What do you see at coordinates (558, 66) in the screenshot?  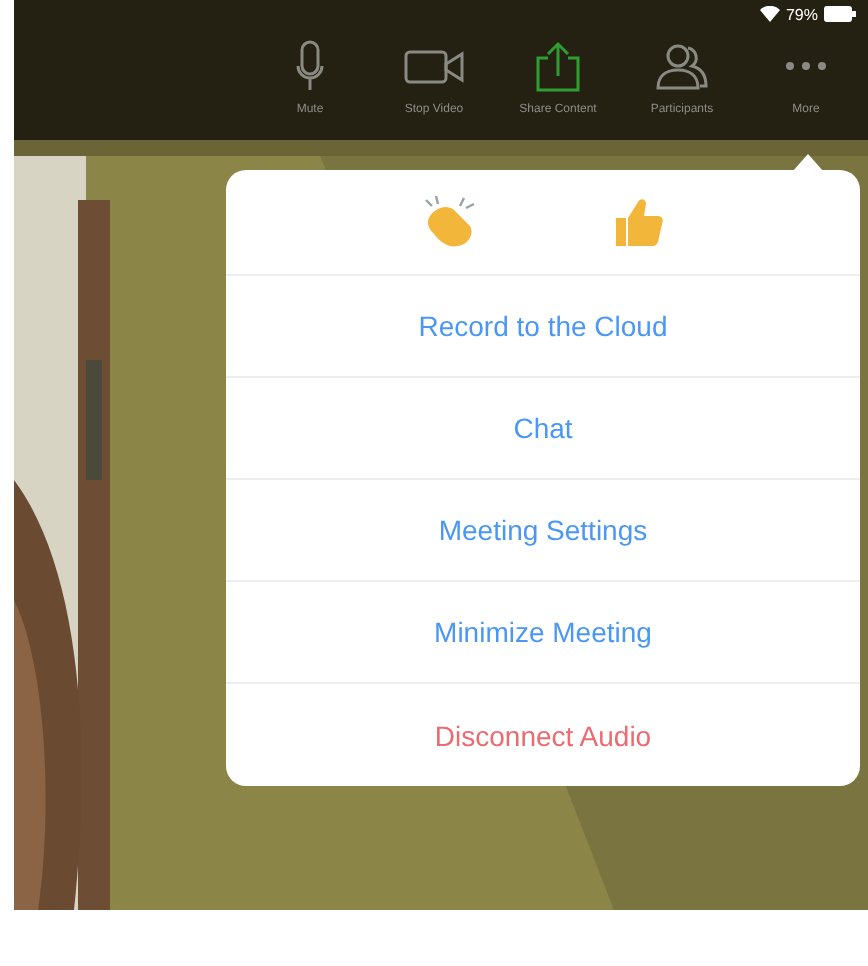 I see `share-icon` at bounding box center [558, 66].